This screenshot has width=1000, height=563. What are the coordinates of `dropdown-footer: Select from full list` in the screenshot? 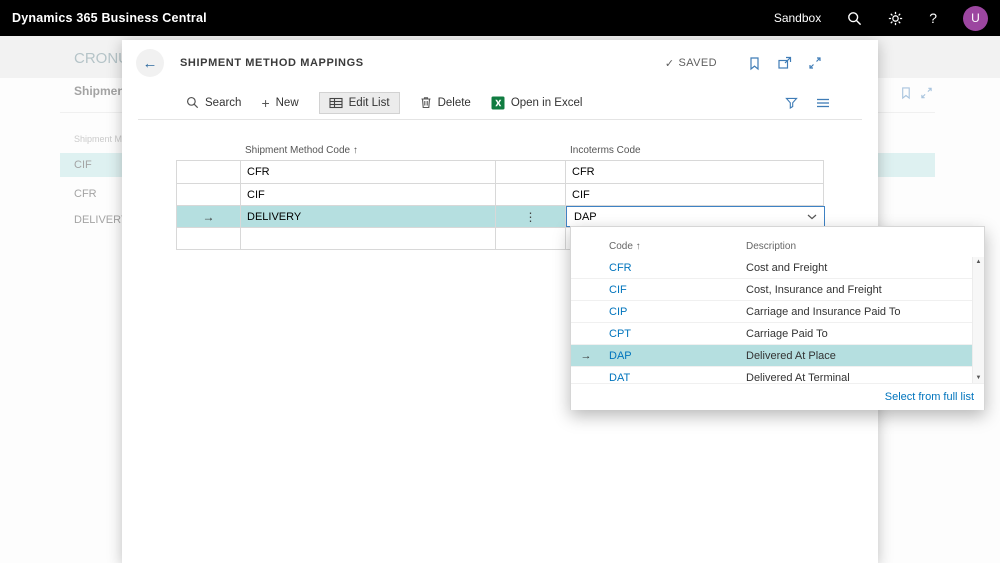 It's located at (777, 396).